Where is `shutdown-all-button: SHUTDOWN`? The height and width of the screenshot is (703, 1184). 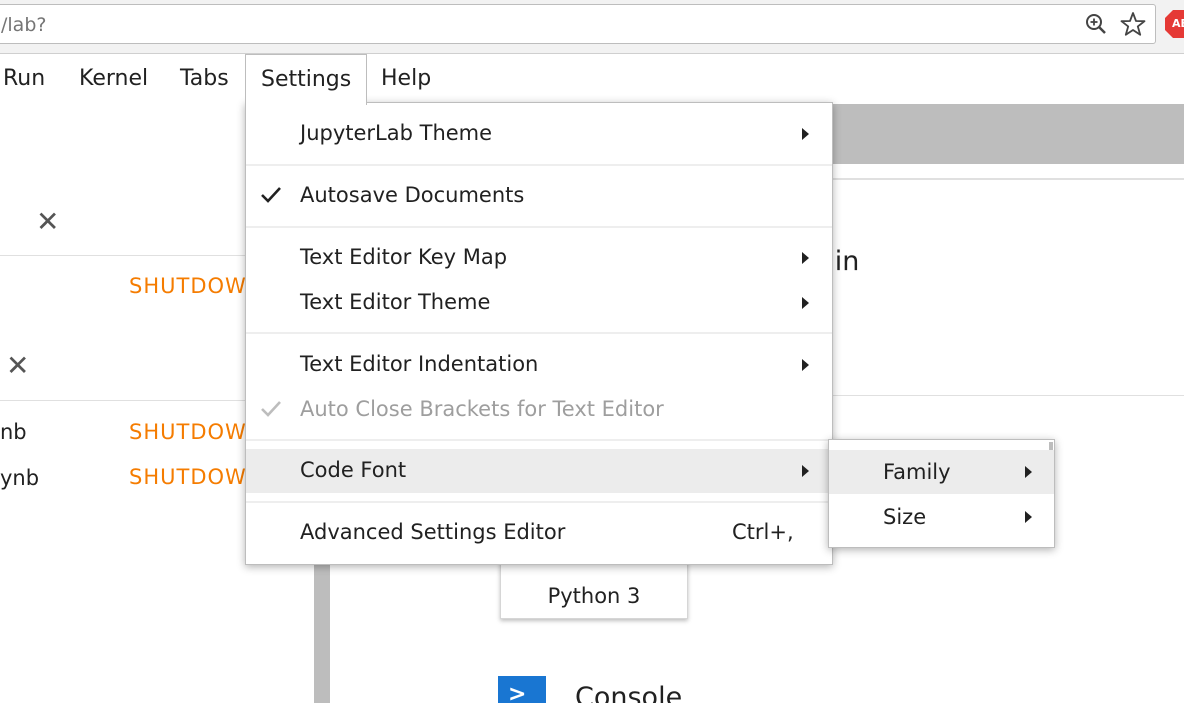
shutdown-all-button: SHUTDOWN is located at coordinates (194, 286).